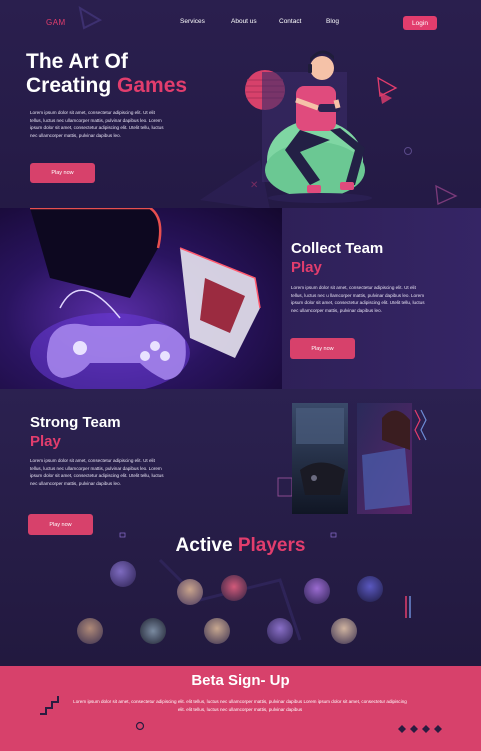 This screenshot has height=751, width=481. Describe the element at coordinates (271, 545) in the screenshot. I see `players-title-accent: Players` at that location.